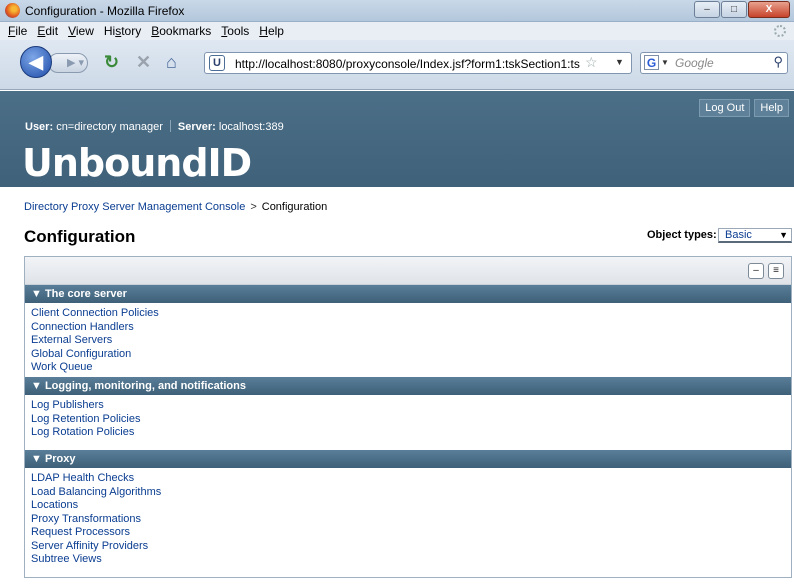  Describe the element at coordinates (76, 63) in the screenshot. I see `forward-arrow-icon: ▶ ▾` at that location.